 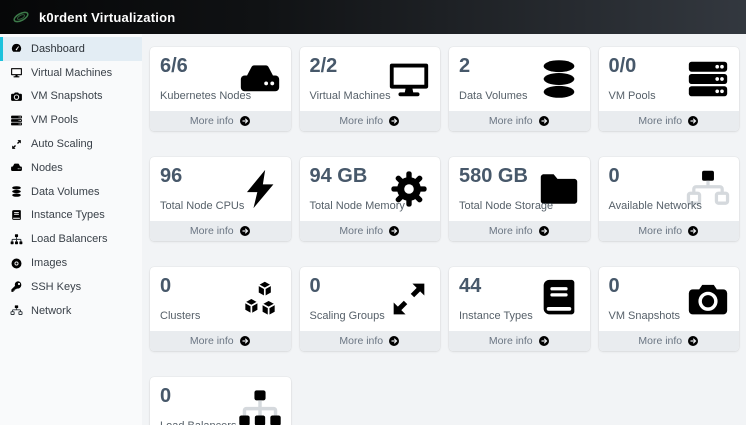 I want to click on stat-label: Data Volumes, so click(x=493, y=96).